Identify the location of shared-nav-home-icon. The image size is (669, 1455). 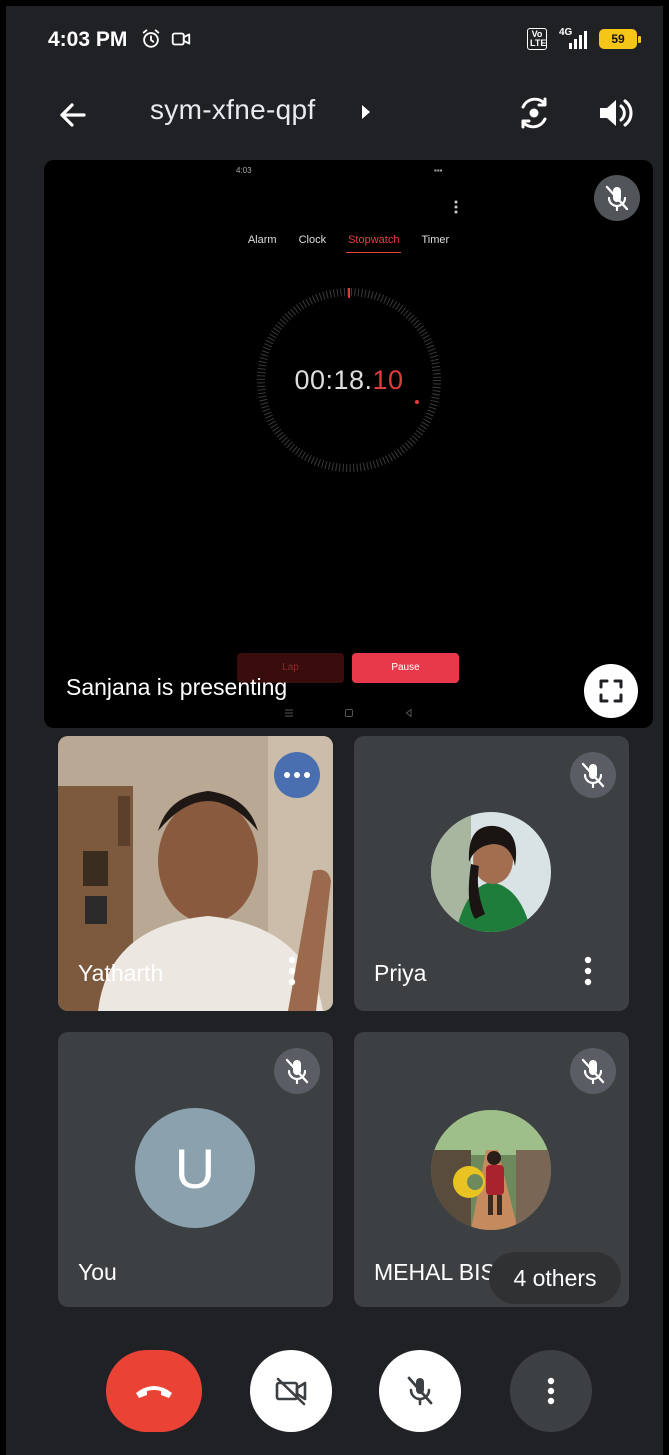
(349, 713).